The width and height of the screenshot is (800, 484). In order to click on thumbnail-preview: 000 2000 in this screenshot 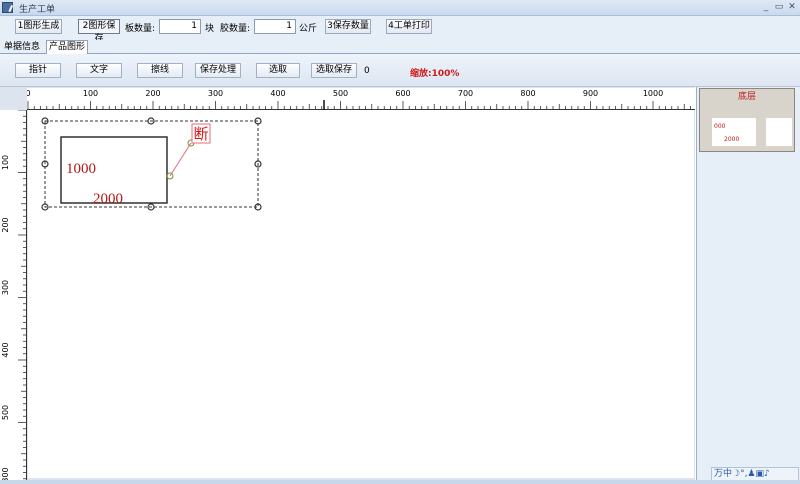, I will do `click(734, 132)`.